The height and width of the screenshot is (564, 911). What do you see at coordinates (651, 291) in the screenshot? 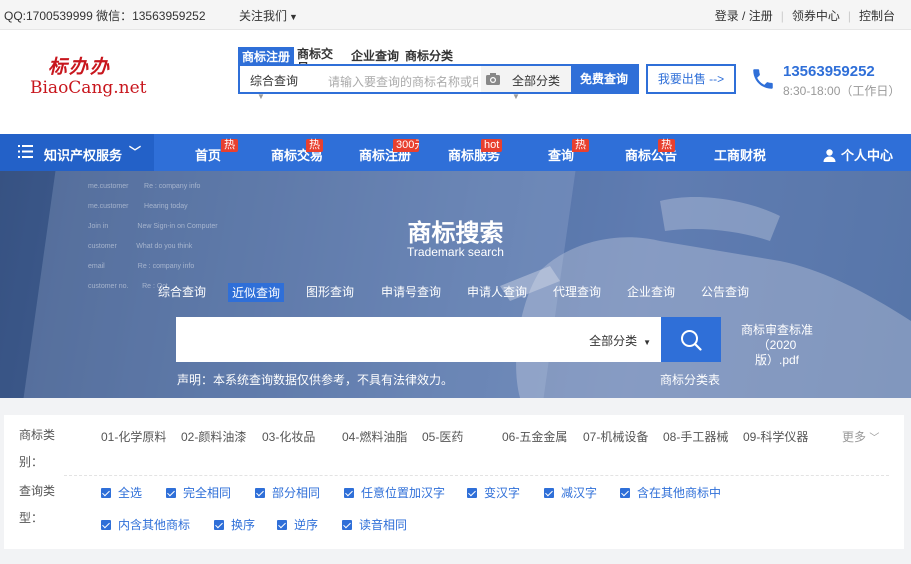
I see `query-type-company: 企业查询` at bounding box center [651, 291].